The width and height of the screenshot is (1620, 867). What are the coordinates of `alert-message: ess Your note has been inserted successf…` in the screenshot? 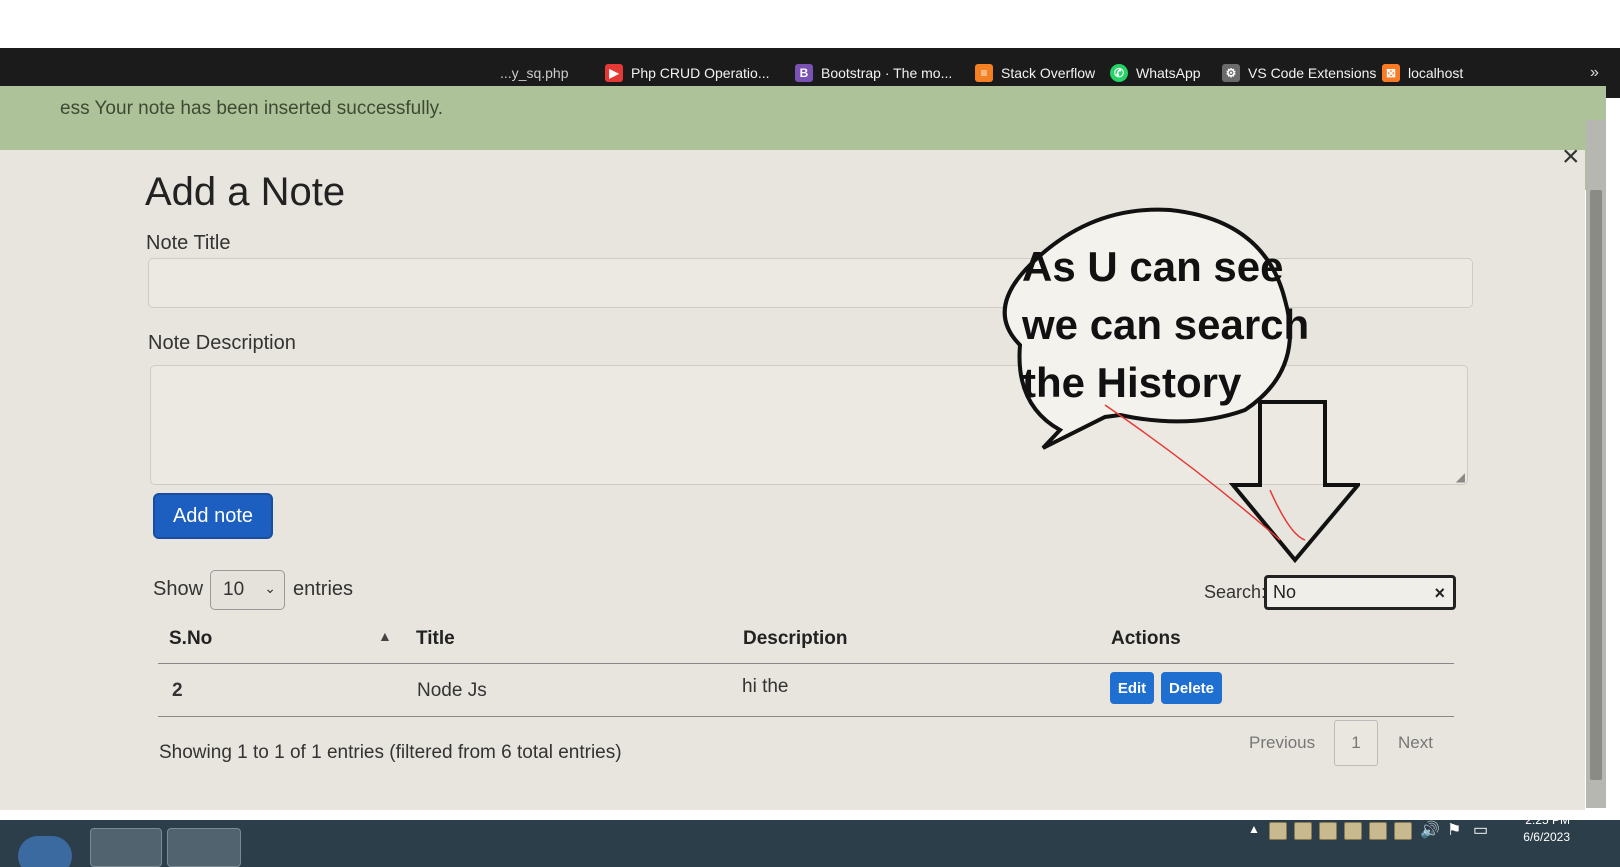 It's located at (252, 108).